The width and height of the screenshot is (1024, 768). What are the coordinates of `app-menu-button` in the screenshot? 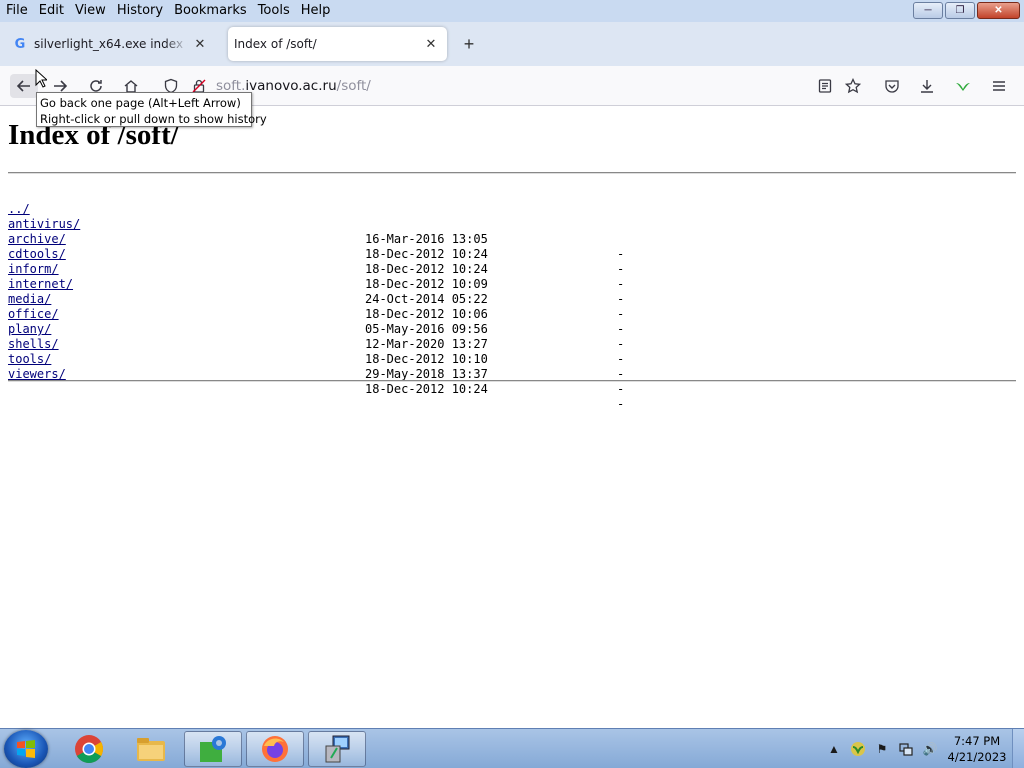 It's located at (999, 86).